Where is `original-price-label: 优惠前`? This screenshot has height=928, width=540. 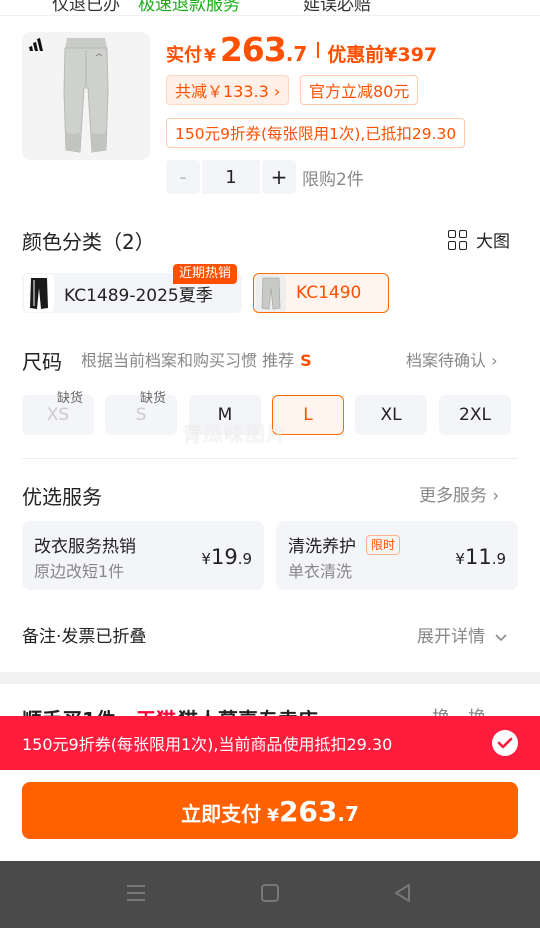
original-price-label: 优惠前 is located at coordinates (356, 55).